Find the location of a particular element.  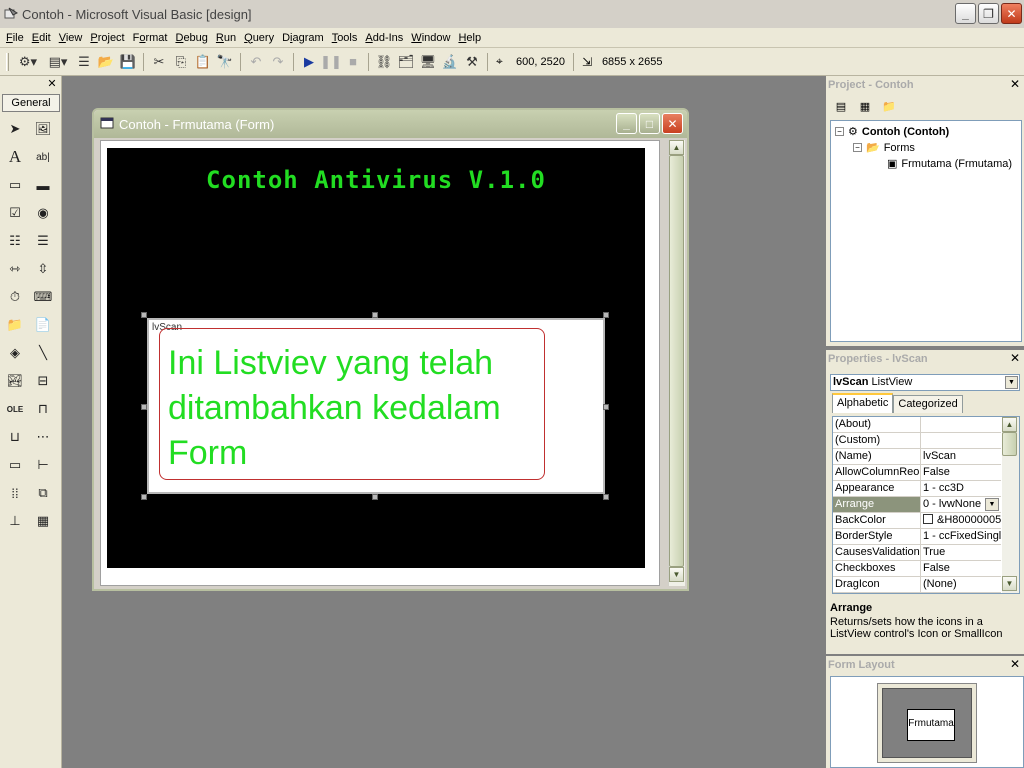

resize-handle-e is located at coordinates (606, 407).